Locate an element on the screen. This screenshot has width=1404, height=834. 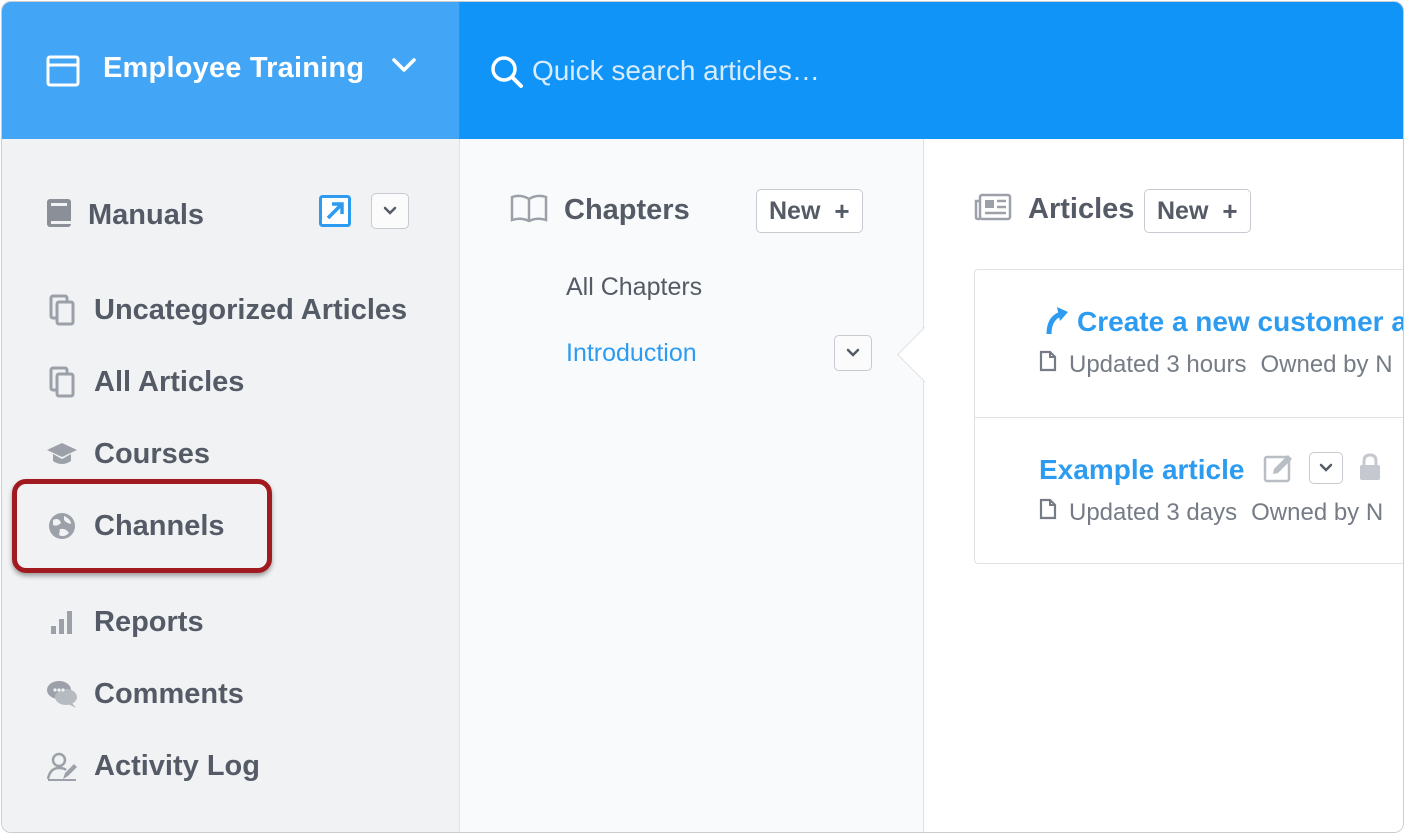
sidebar-item-comments: Comments is located at coordinates (145, 694).